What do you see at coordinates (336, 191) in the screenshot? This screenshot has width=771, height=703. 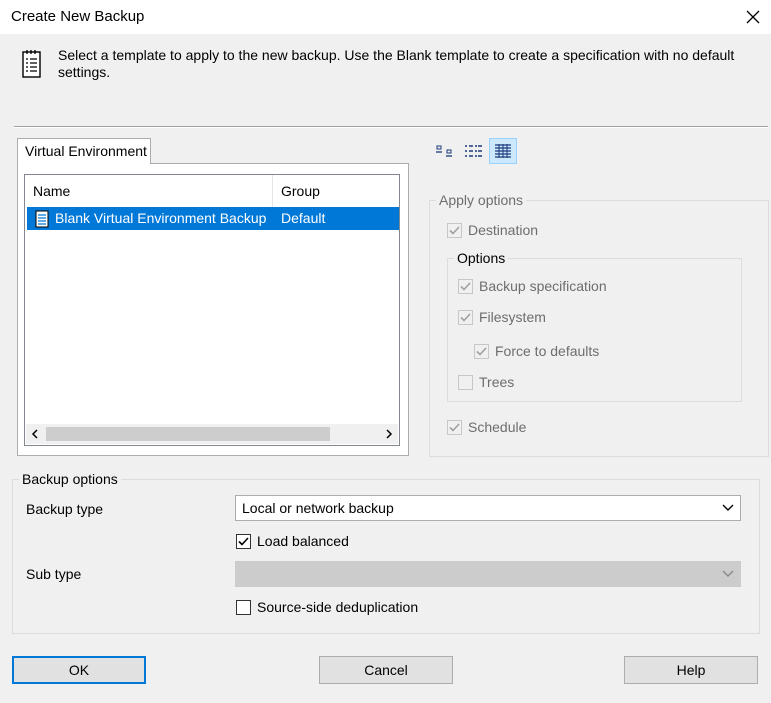 I see `column-header-group: Group` at bounding box center [336, 191].